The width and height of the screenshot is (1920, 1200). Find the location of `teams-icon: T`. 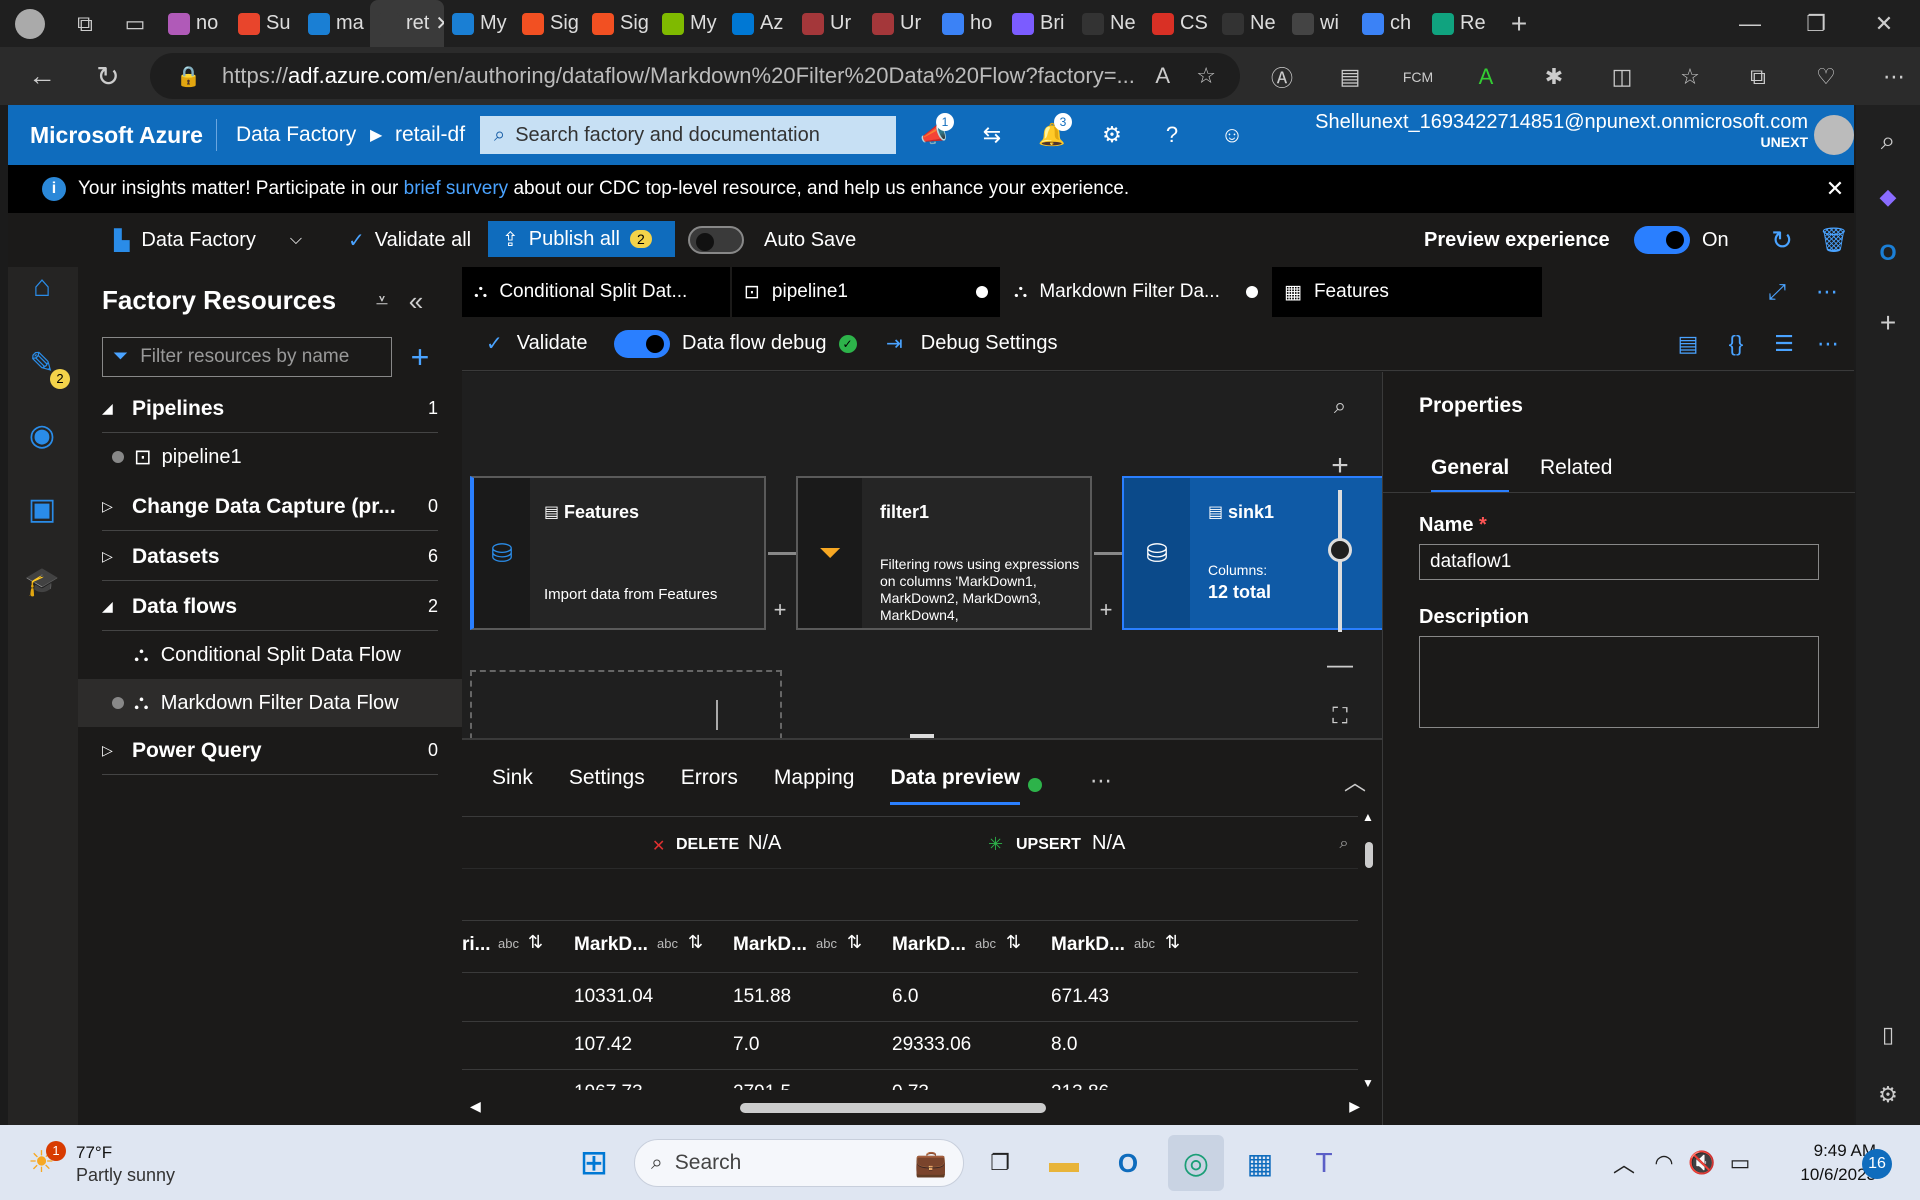

teams-icon: T is located at coordinates (1324, 1163).